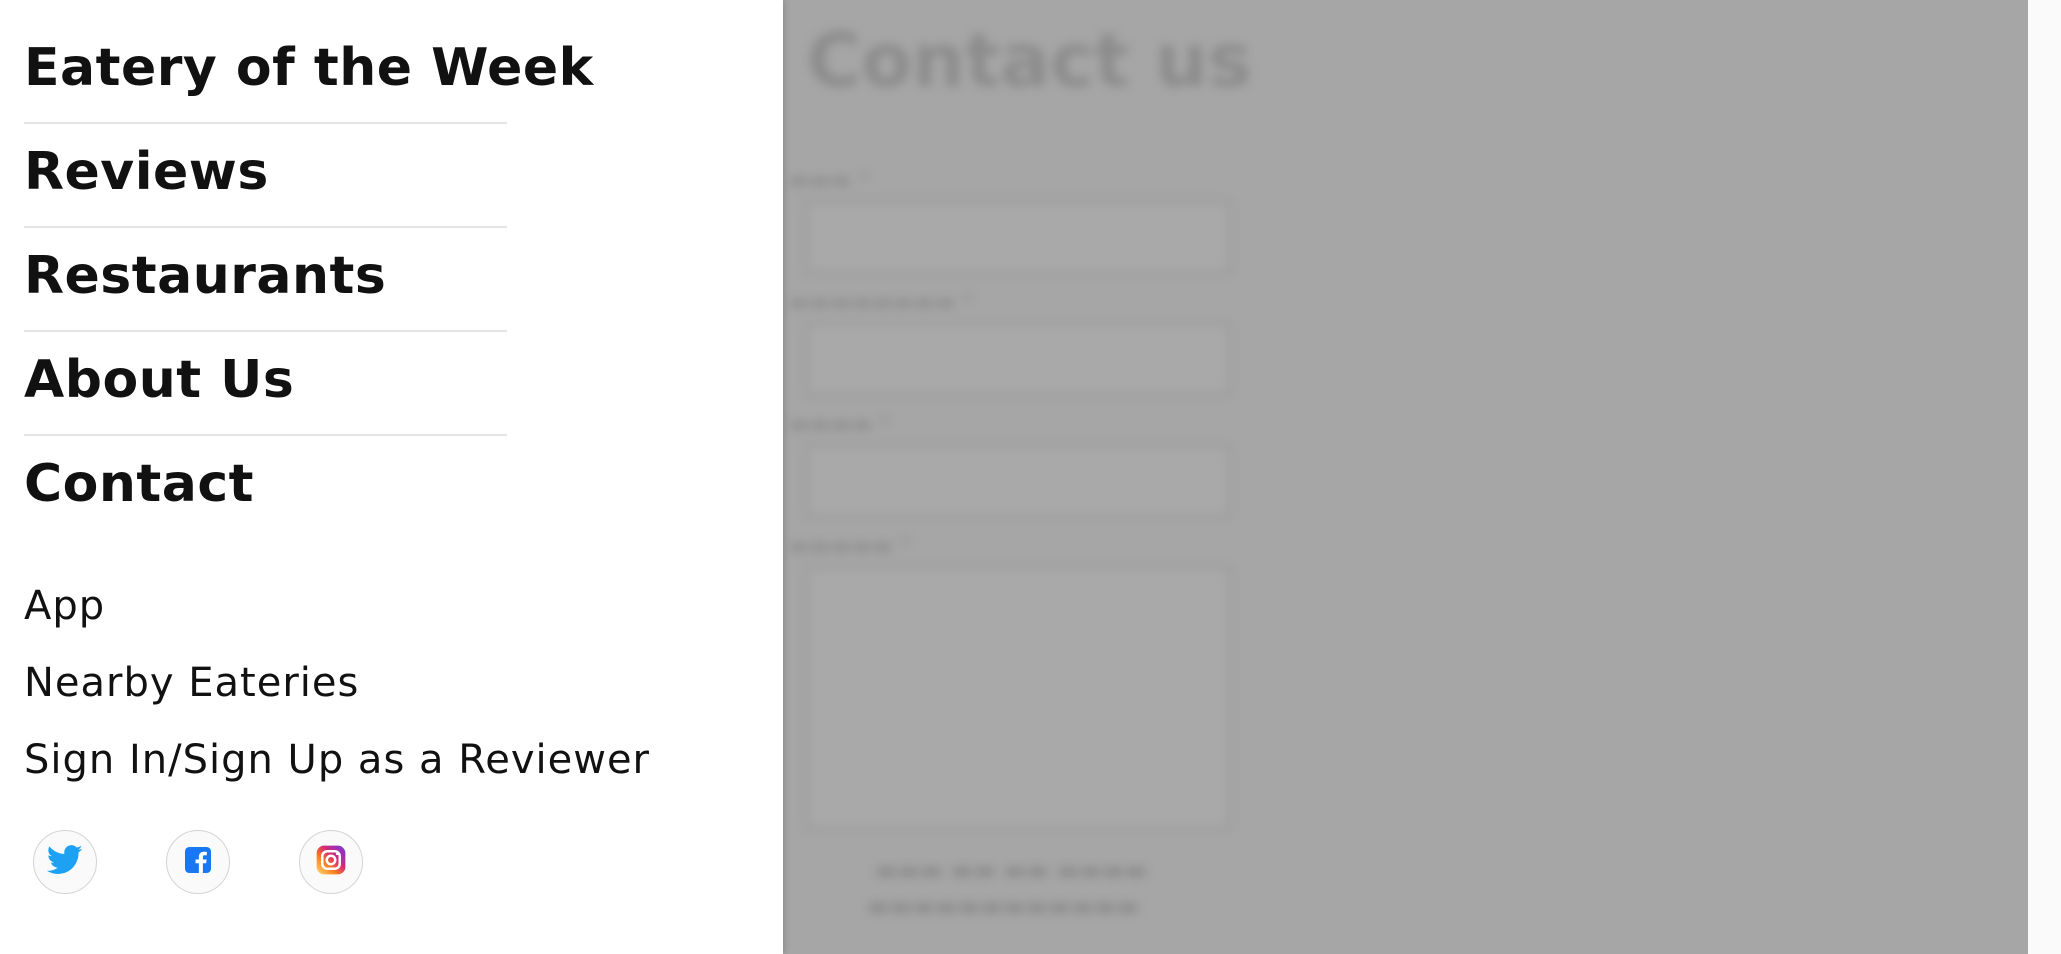 The image size is (2061, 954). Describe the element at coordinates (337, 770) in the screenshot. I see `nav-item-sign-in-sign-up: Sign In/Sign Up as a Reviewer` at that location.